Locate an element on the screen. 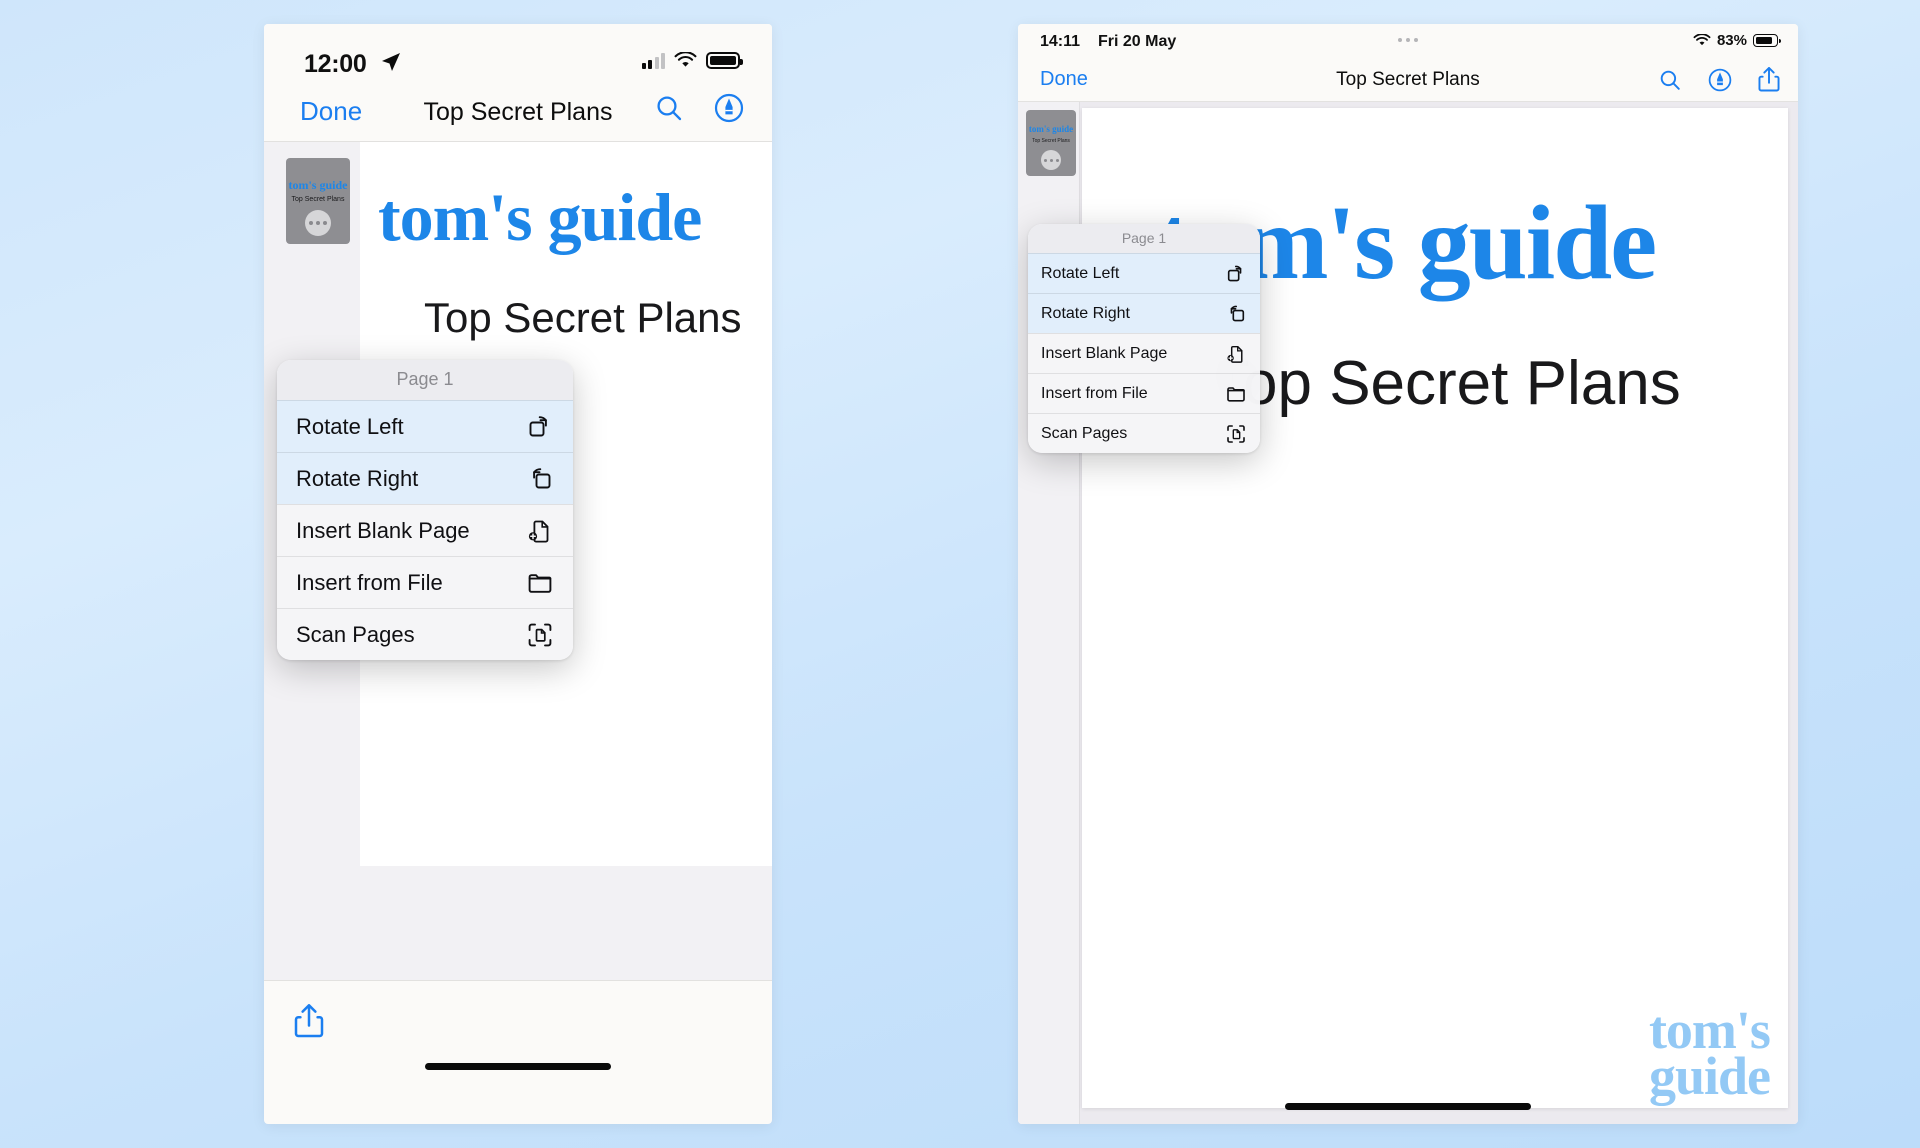 This screenshot has width=1920, height=1148. watermark-line-2: guide is located at coordinates (1709, 1076).